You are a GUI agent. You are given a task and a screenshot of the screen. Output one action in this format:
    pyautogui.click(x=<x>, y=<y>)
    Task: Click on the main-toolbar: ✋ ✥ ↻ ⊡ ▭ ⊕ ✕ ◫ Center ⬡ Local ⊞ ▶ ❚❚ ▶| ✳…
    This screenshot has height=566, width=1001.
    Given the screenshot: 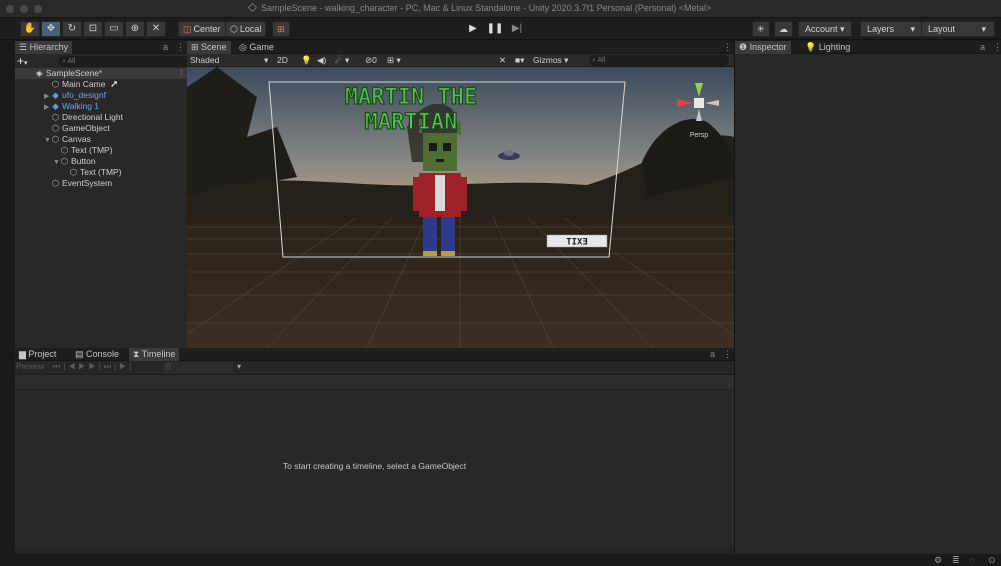 What is the action you would take?
    pyautogui.click(x=500, y=29)
    